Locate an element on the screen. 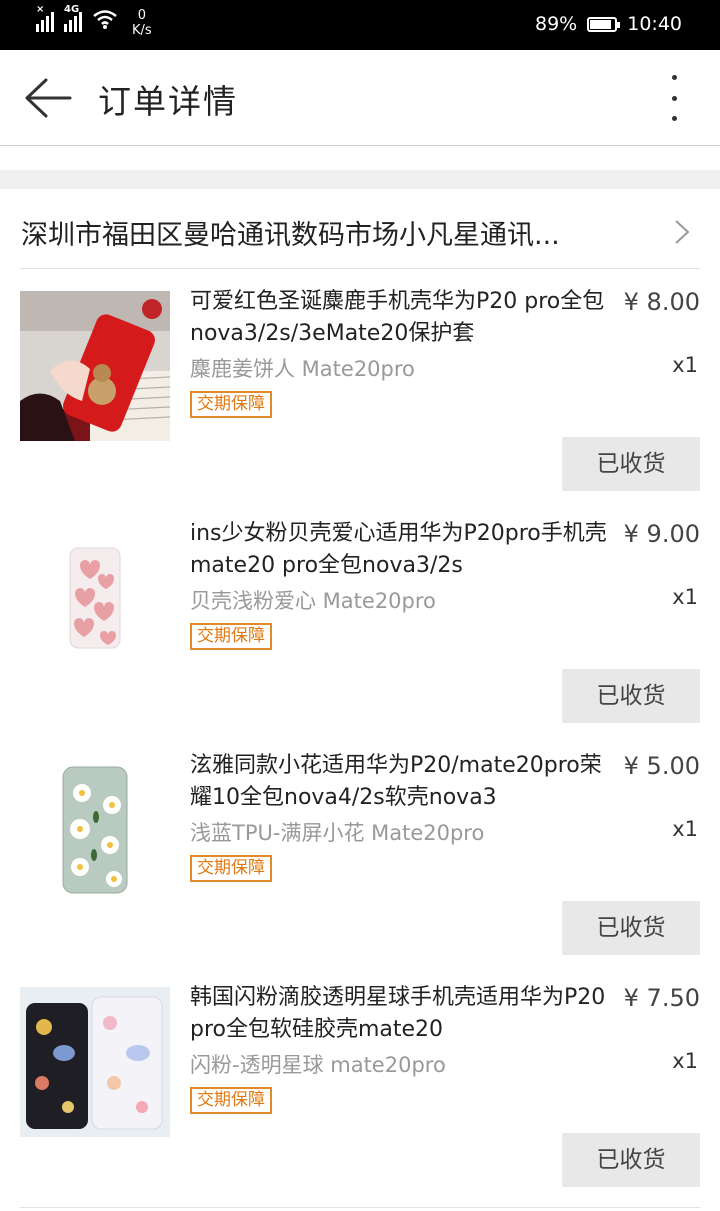 The width and height of the screenshot is (720, 1211). product-spec: 麋鹿姜饼人 Mate20pro is located at coordinates (302, 369).